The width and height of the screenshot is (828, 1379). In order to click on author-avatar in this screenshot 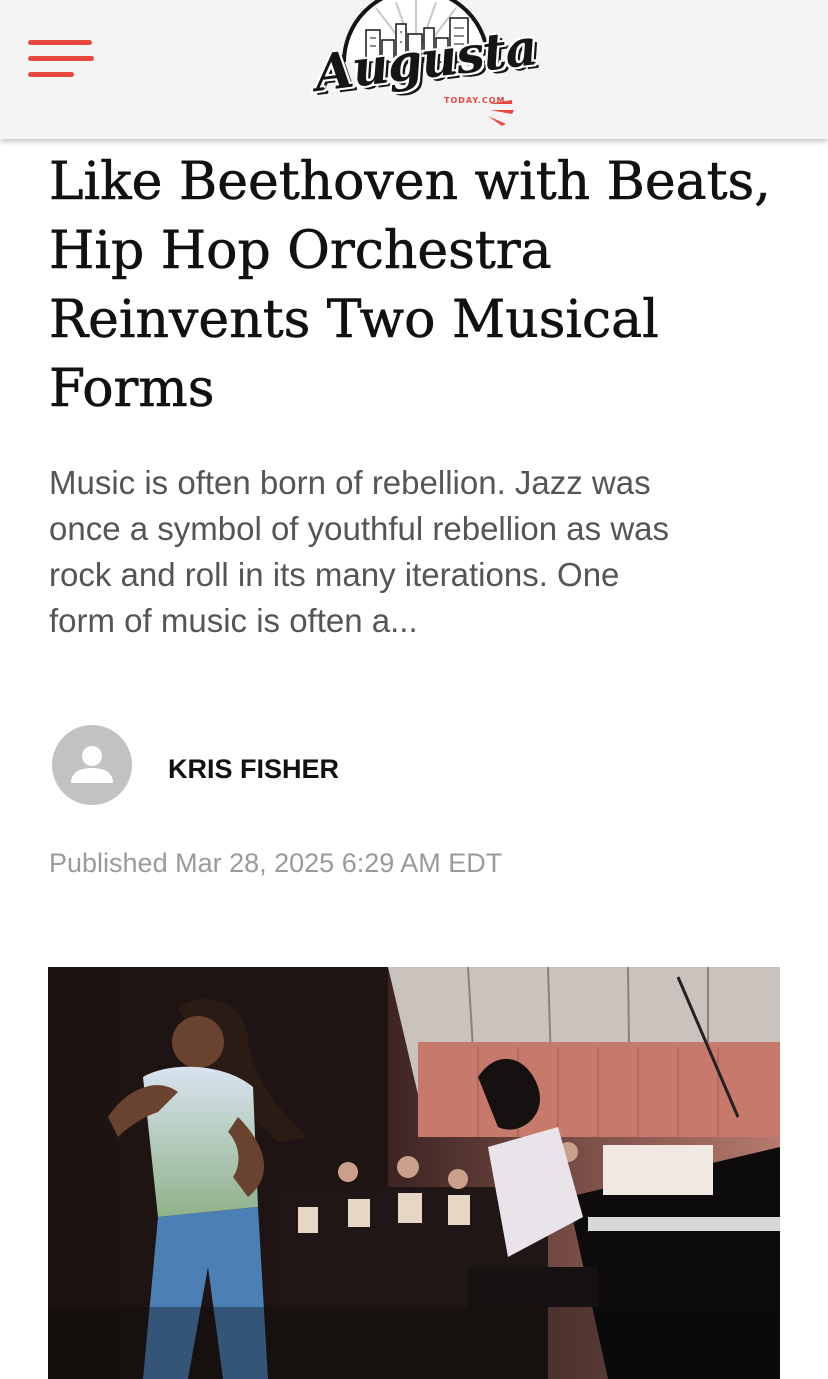, I will do `click(92, 765)`.